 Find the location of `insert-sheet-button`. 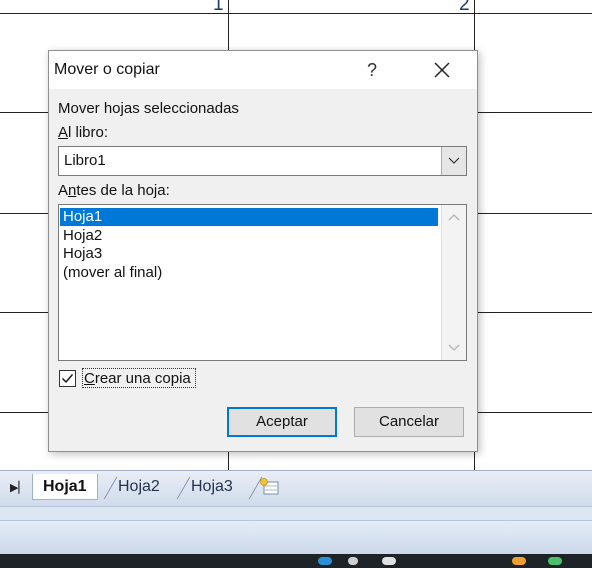

insert-sheet-button is located at coordinates (270, 487).